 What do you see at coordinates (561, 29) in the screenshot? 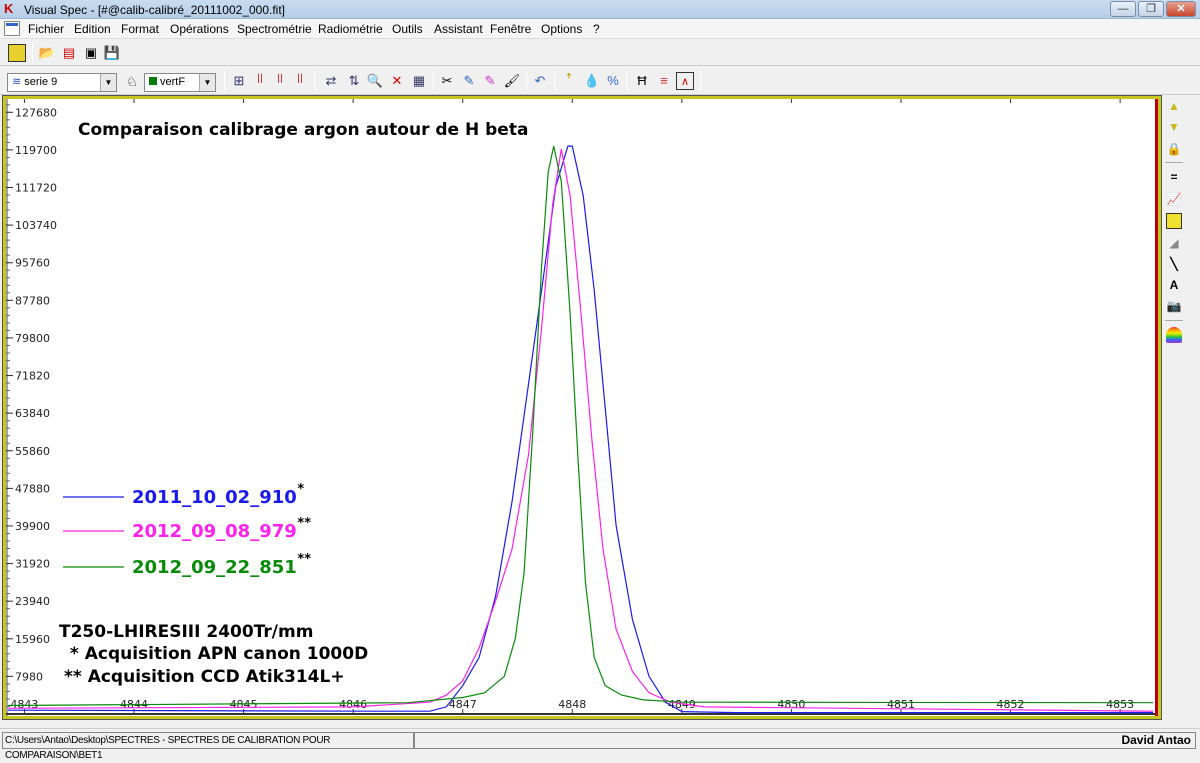
I see `menu-options: Options` at bounding box center [561, 29].